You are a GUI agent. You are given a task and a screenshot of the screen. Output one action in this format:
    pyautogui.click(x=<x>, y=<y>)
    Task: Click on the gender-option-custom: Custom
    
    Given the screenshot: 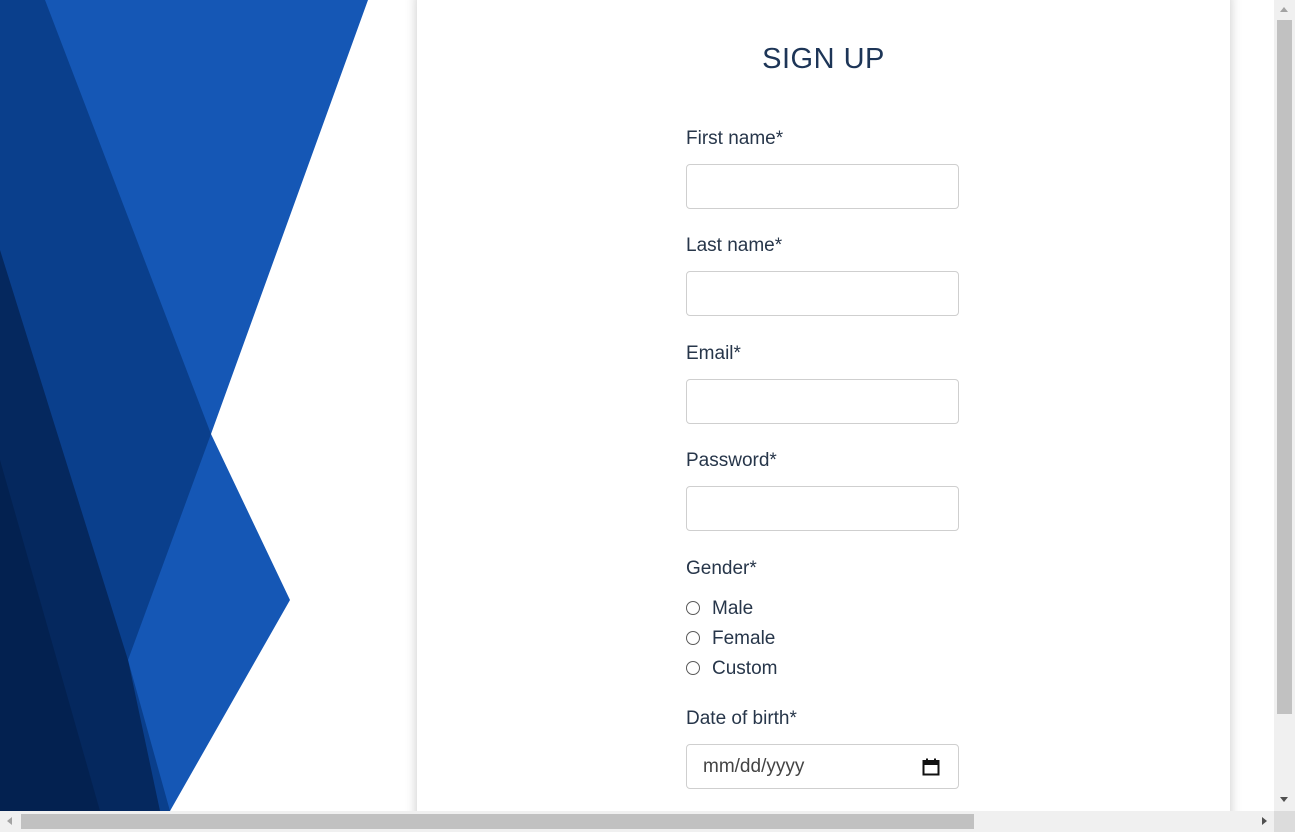 What is the action you would take?
    pyautogui.click(x=731, y=669)
    